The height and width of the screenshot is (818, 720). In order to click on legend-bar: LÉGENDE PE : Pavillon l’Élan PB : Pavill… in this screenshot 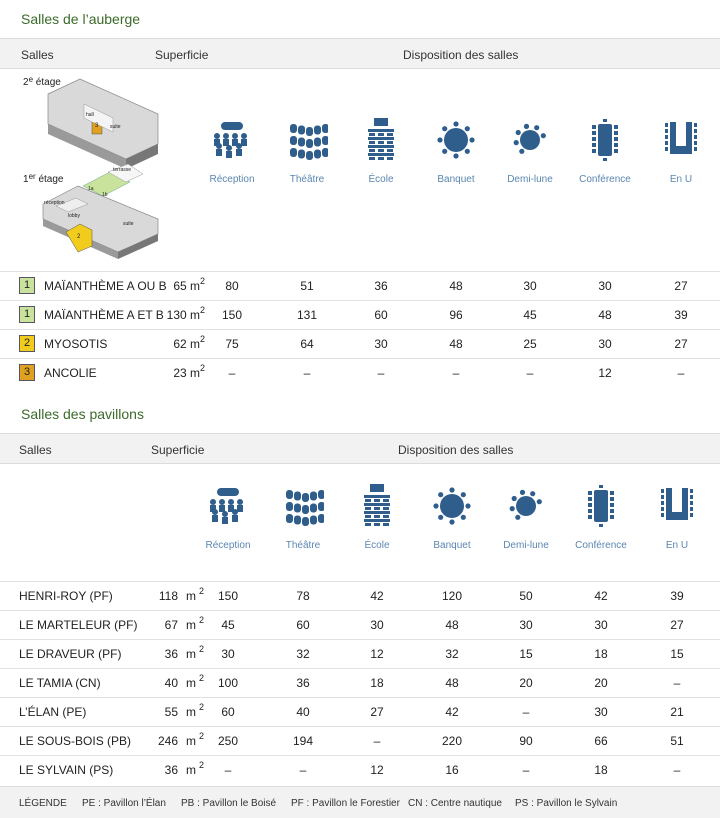, I will do `click(360, 802)`.